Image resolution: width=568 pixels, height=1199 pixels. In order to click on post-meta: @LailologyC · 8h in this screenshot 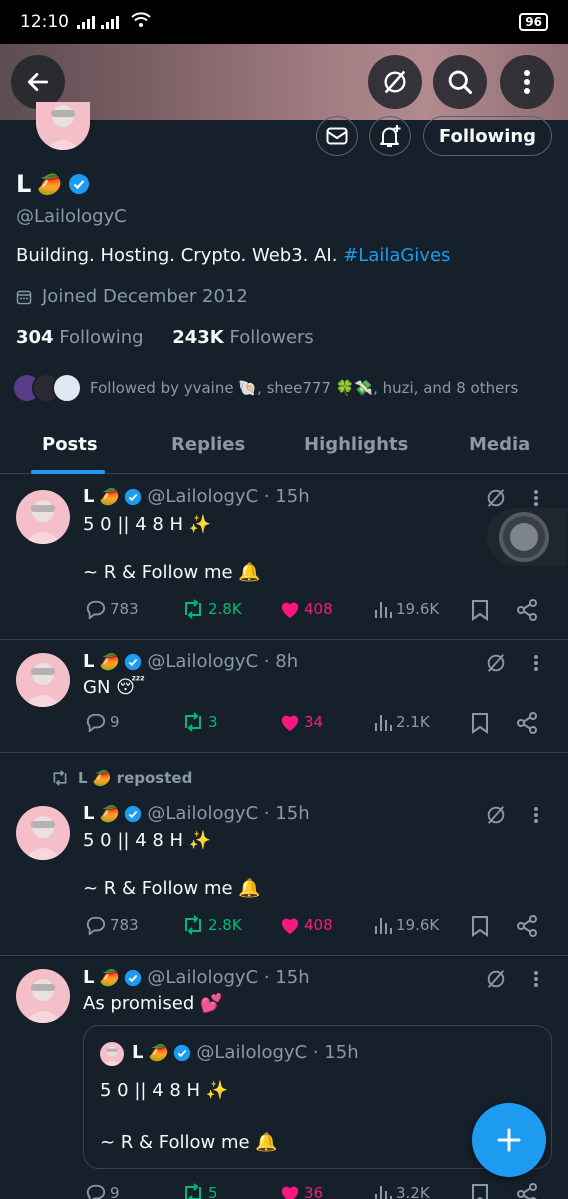, I will do `click(223, 661)`.